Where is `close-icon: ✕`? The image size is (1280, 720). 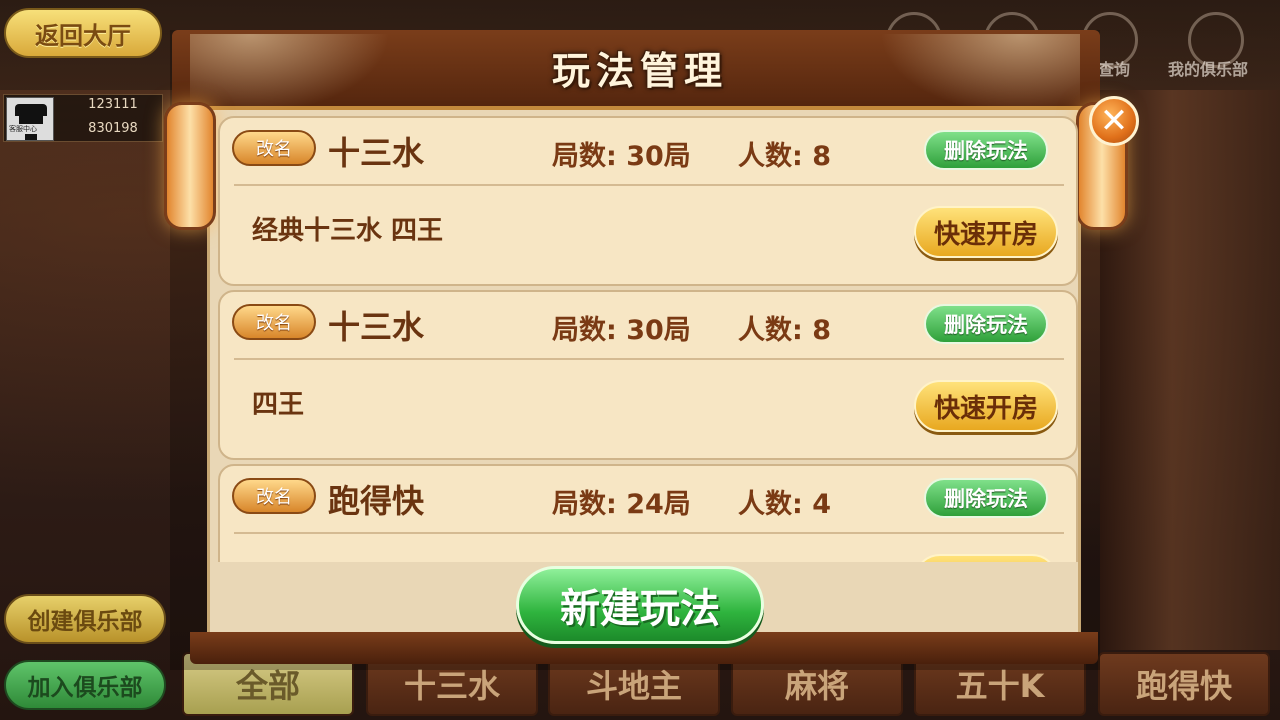 close-icon: ✕ is located at coordinates (1114, 121).